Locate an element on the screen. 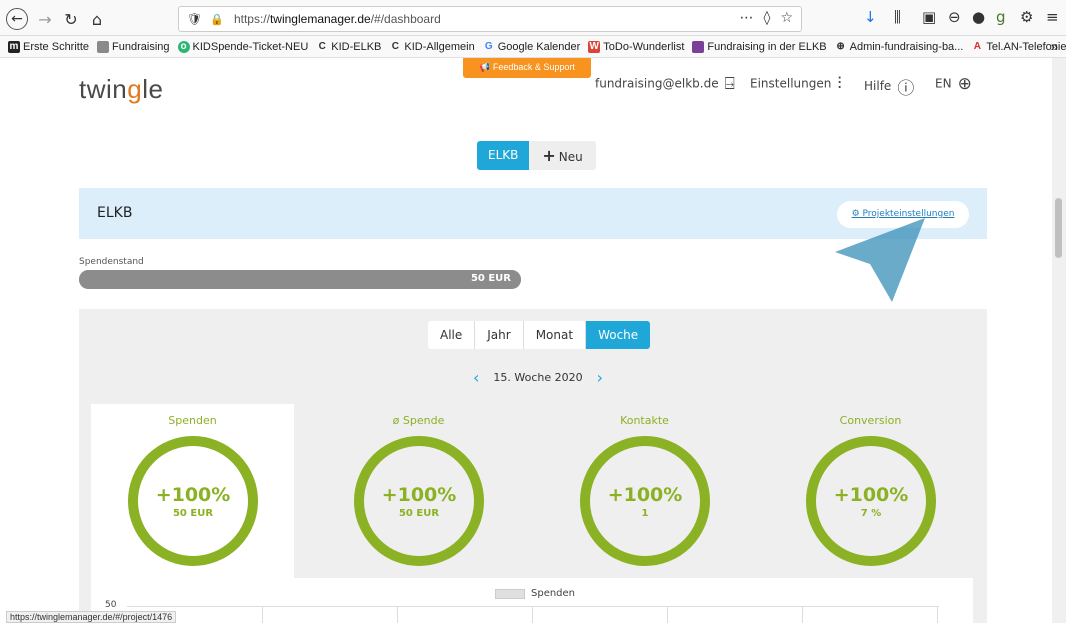 This screenshot has width=1066, height=623. page-scrollbar is located at coordinates (1059, 340).